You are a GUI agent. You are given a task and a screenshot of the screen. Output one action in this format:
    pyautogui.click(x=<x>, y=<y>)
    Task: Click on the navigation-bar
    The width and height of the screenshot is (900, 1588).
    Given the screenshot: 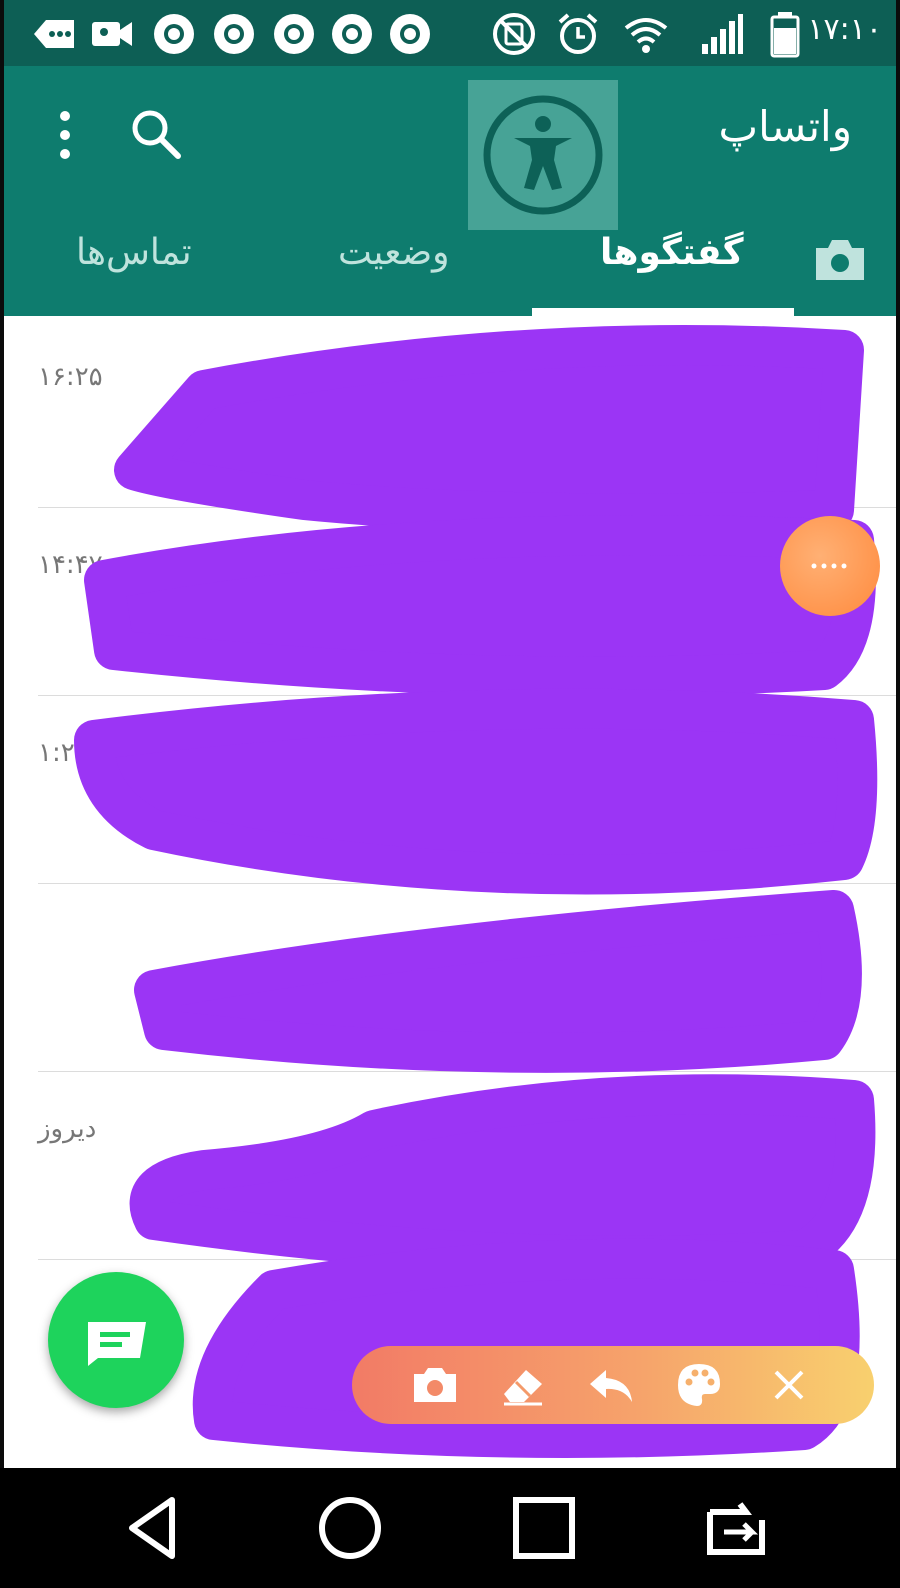 What is the action you would take?
    pyautogui.click(x=450, y=1528)
    